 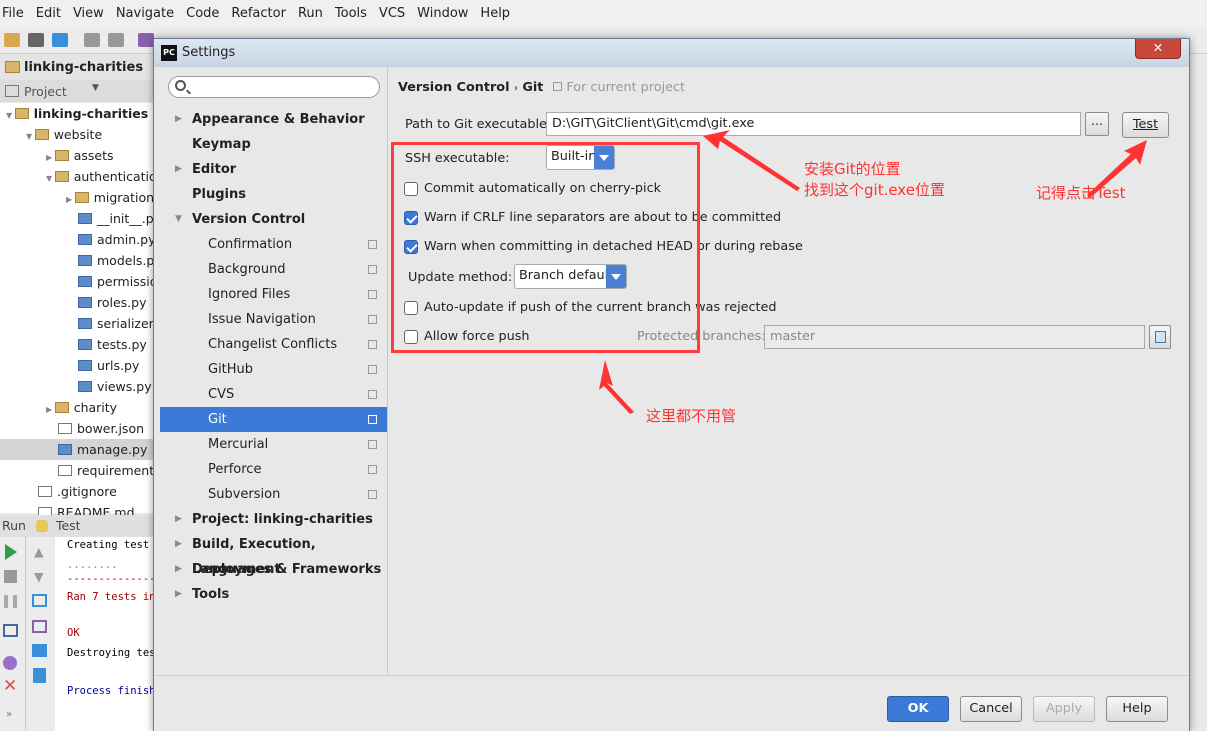 What do you see at coordinates (616, 387) in the screenshot?
I see `annotation-arrow-ignore` at bounding box center [616, 387].